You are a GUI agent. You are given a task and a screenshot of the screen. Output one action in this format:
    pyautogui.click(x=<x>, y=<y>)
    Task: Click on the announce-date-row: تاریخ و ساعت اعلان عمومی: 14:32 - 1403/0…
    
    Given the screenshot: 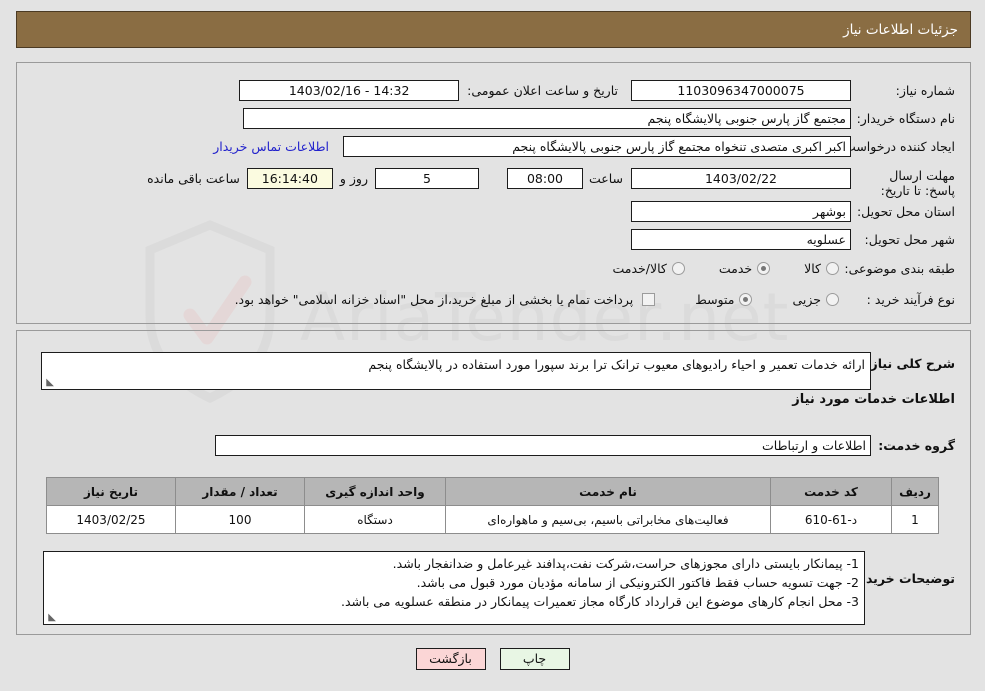 What is the action you would take?
    pyautogui.click(x=428, y=90)
    